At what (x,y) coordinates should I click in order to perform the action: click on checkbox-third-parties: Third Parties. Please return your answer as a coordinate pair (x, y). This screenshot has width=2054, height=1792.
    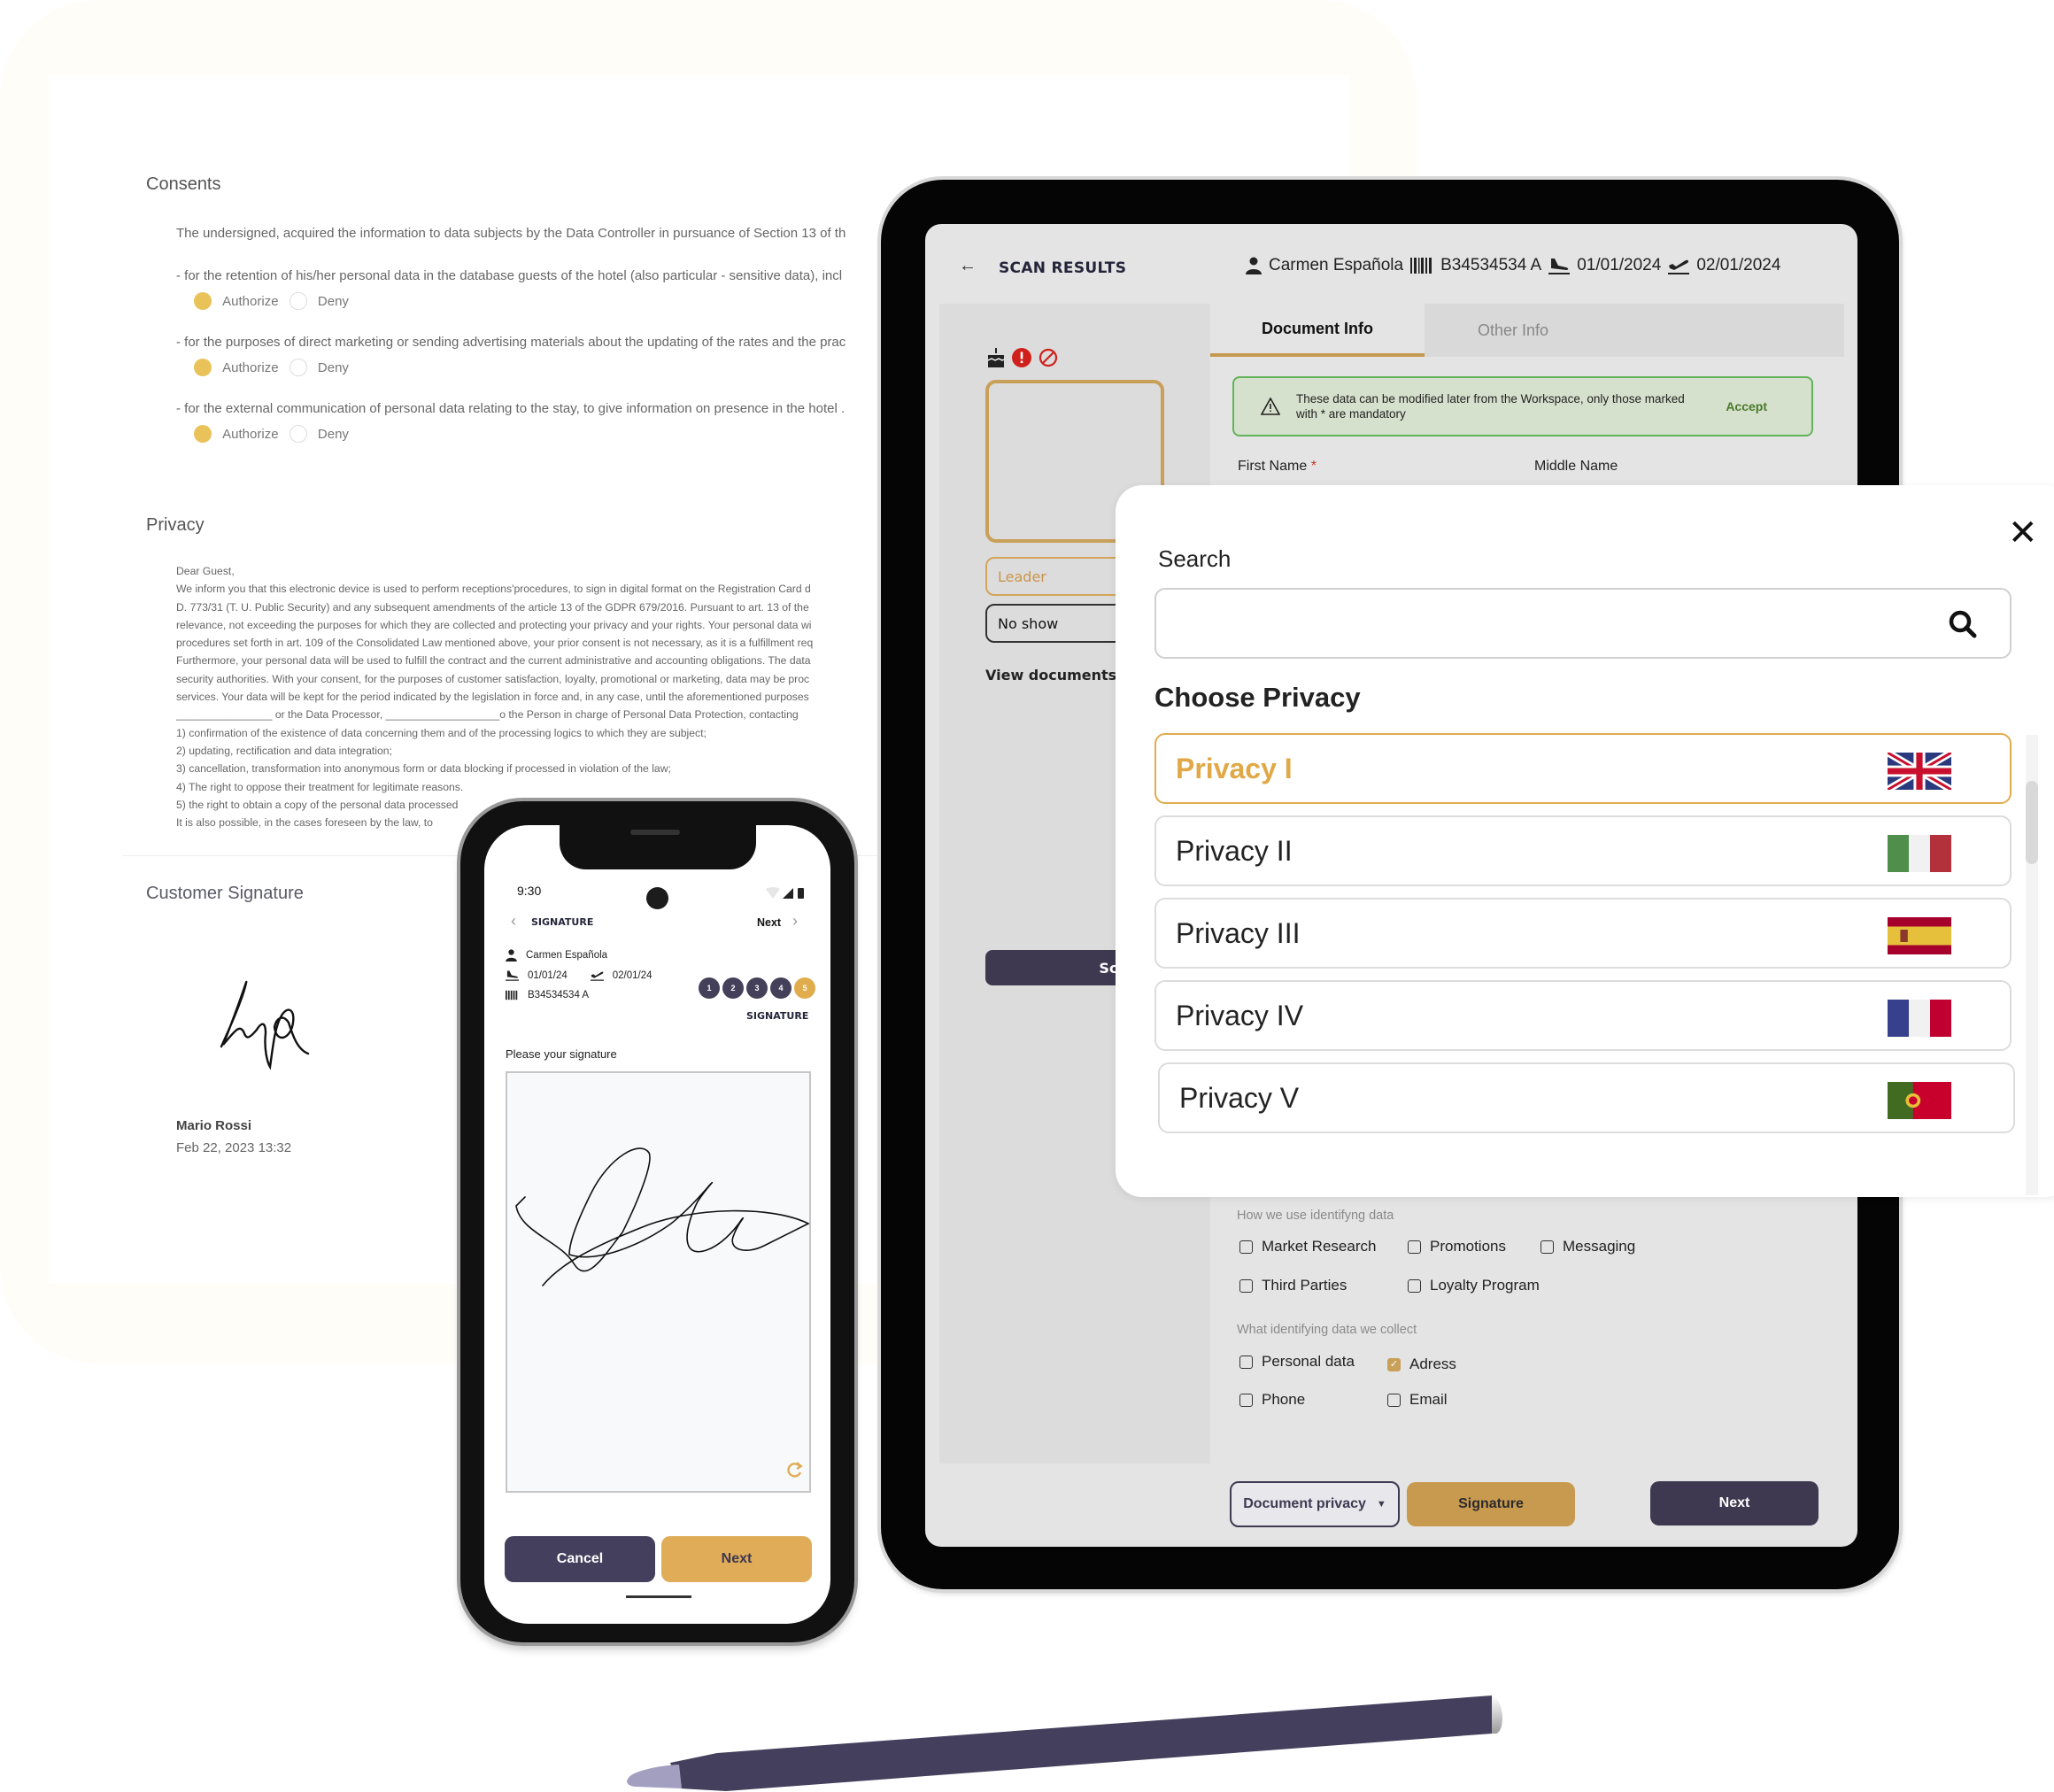
    Looking at the image, I should click on (1293, 1286).